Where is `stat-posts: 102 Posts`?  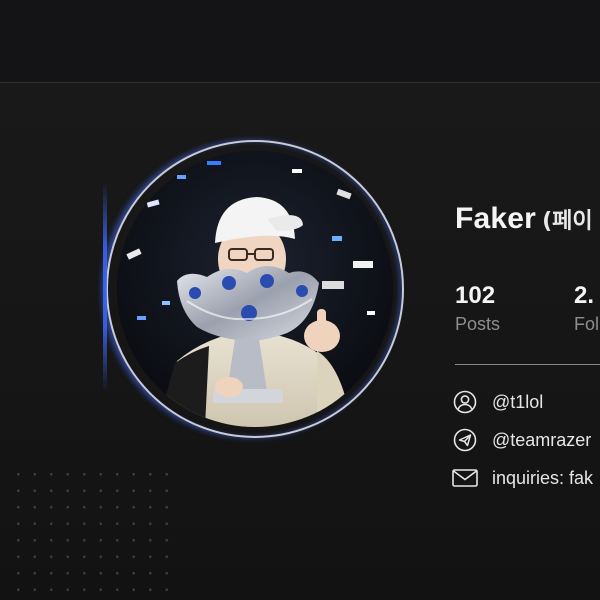
stat-posts: 102 Posts is located at coordinates (477, 308).